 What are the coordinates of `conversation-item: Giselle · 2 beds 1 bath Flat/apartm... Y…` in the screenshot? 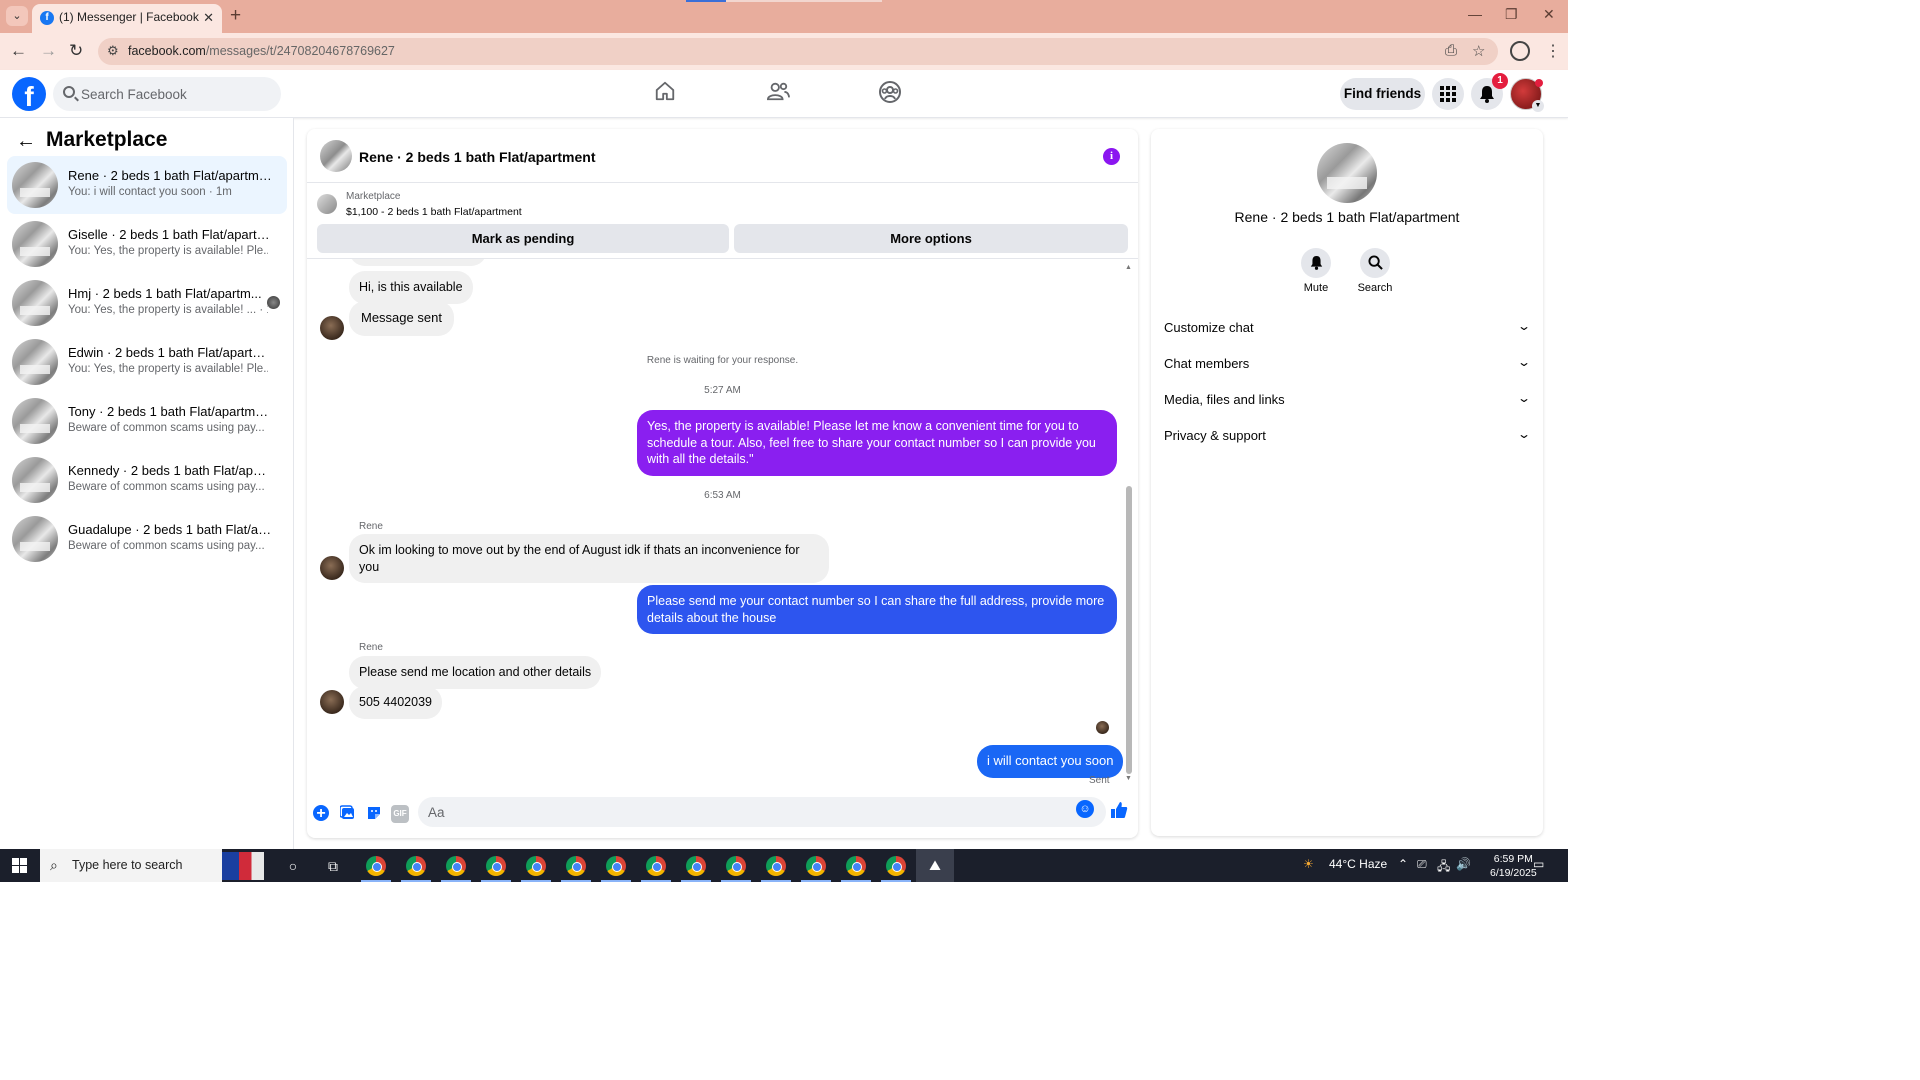 It's located at (147, 244).